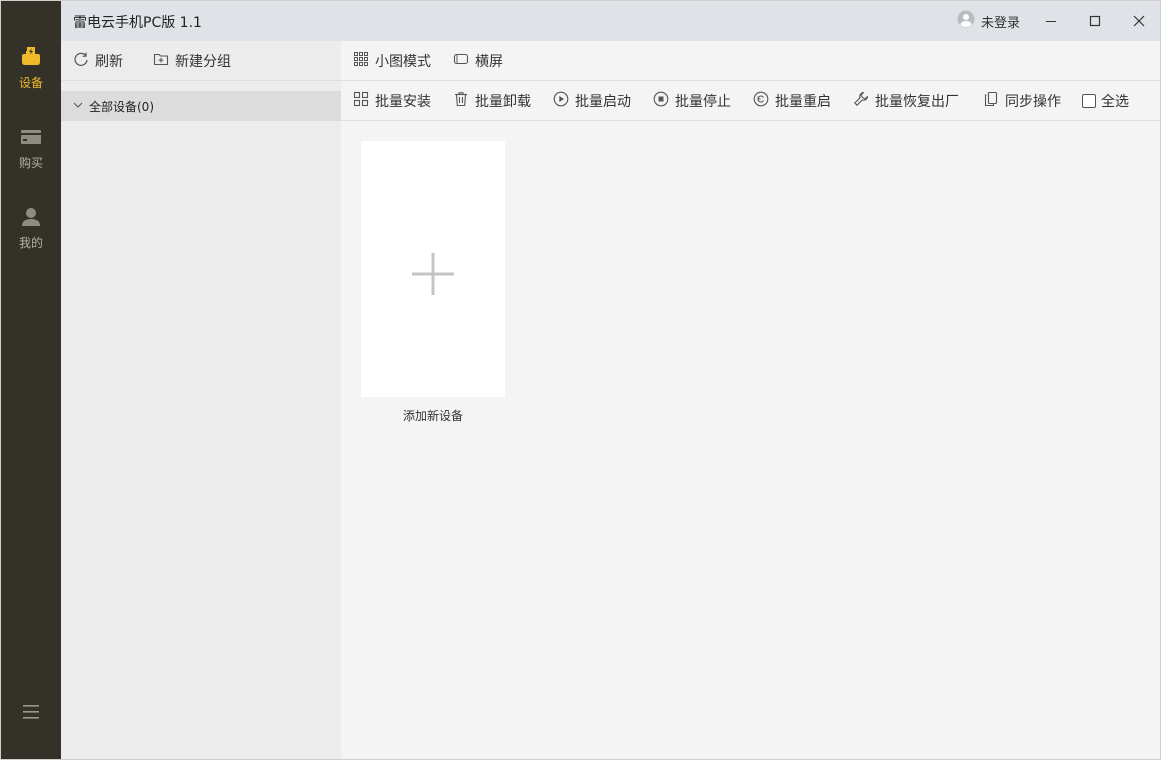  What do you see at coordinates (503, 102) in the screenshot?
I see `batch-uninstall-label: 批量卸载` at bounding box center [503, 102].